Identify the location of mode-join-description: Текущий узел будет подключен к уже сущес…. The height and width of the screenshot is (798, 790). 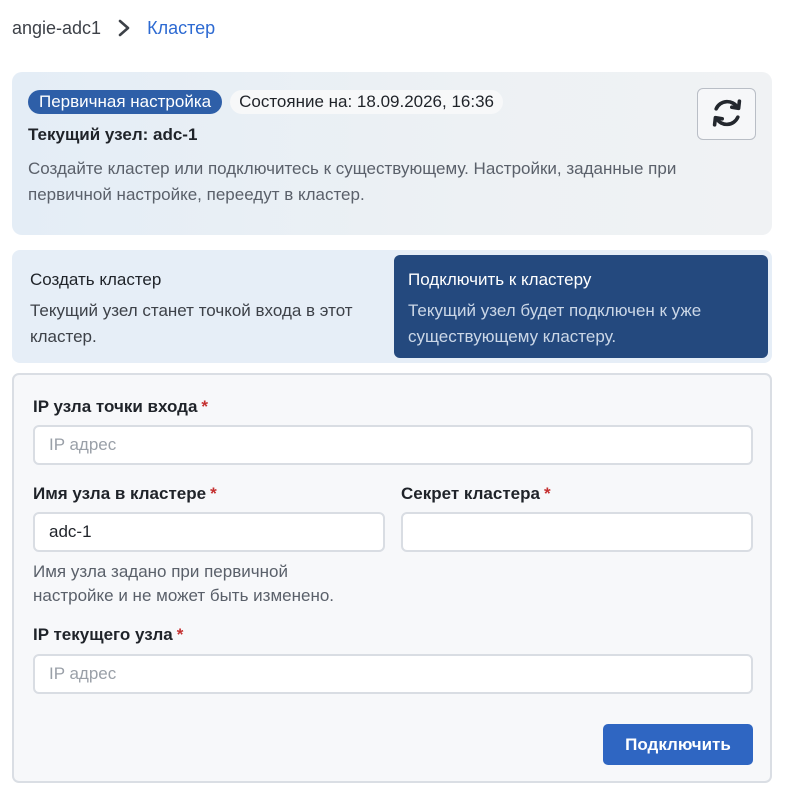
(555, 323).